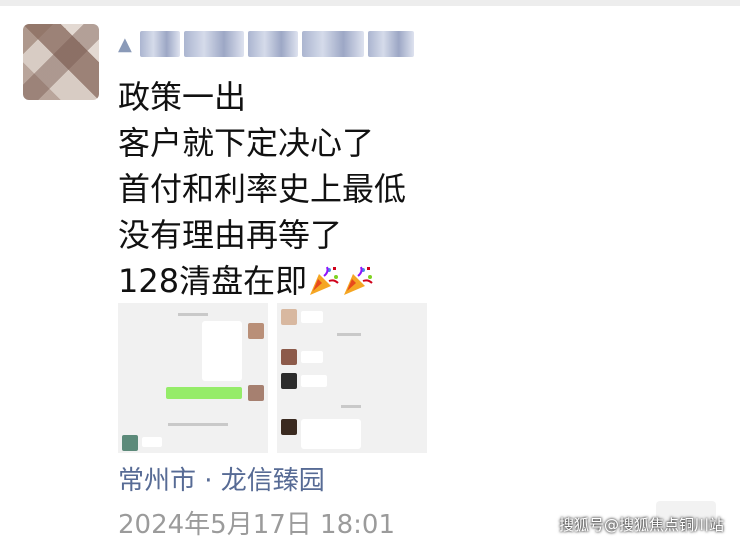  I want to click on author-name: ▲, so click(266, 44).